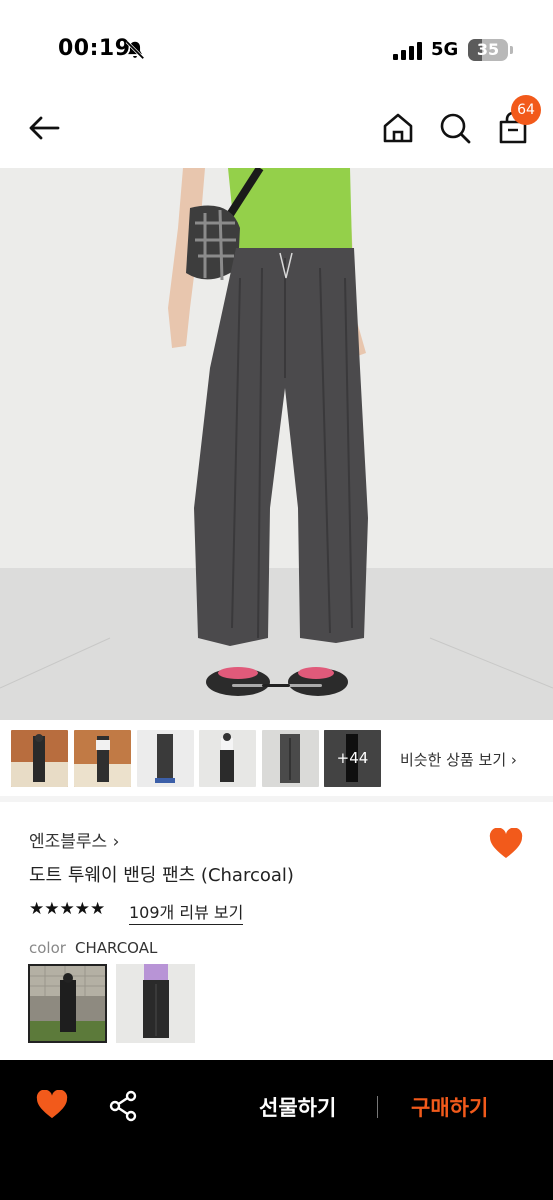 The width and height of the screenshot is (553, 1200). What do you see at coordinates (511, 50) in the screenshot?
I see `battery-cap` at bounding box center [511, 50].